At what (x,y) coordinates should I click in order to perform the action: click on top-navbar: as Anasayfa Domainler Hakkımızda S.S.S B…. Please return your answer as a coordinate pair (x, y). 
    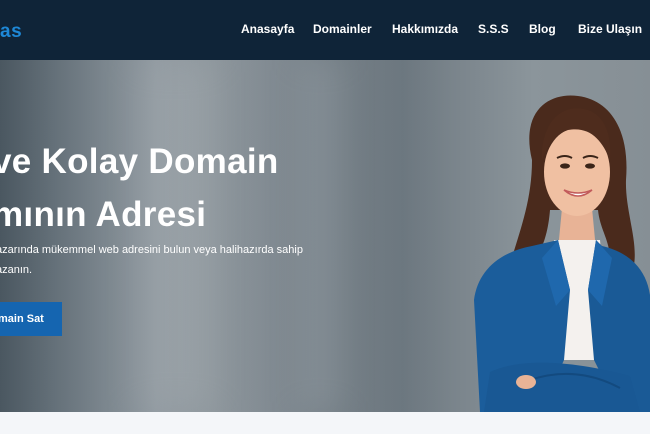
    Looking at the image, I should click on (325, 30).